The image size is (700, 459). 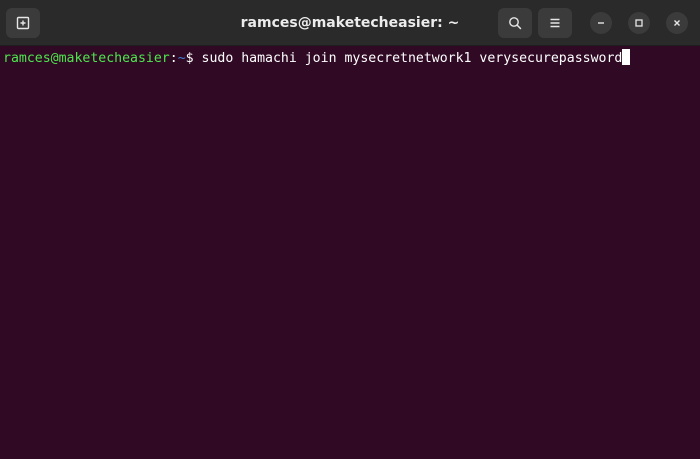 What do you see at coordinates (193, 58) in the screenshot?
I see `prompt-symbol: $` at bounding box center [193, 58].